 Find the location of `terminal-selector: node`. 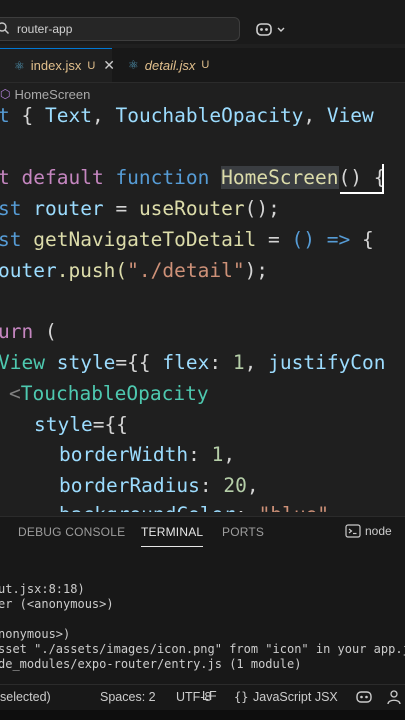

terminal-selector: node is located at coordinates (368, 531).